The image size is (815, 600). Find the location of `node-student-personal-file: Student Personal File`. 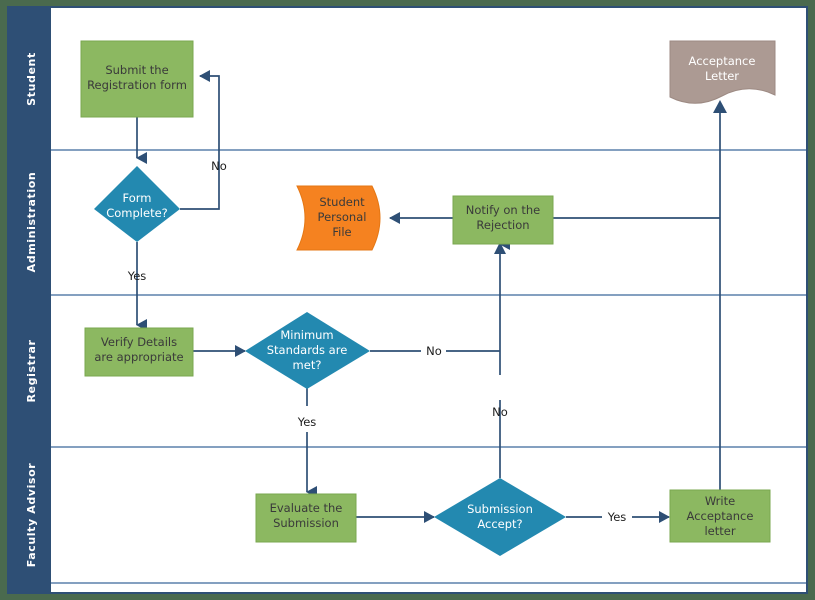

node-student-personal-file: Student Personal File is located at coordinates (338, 218).